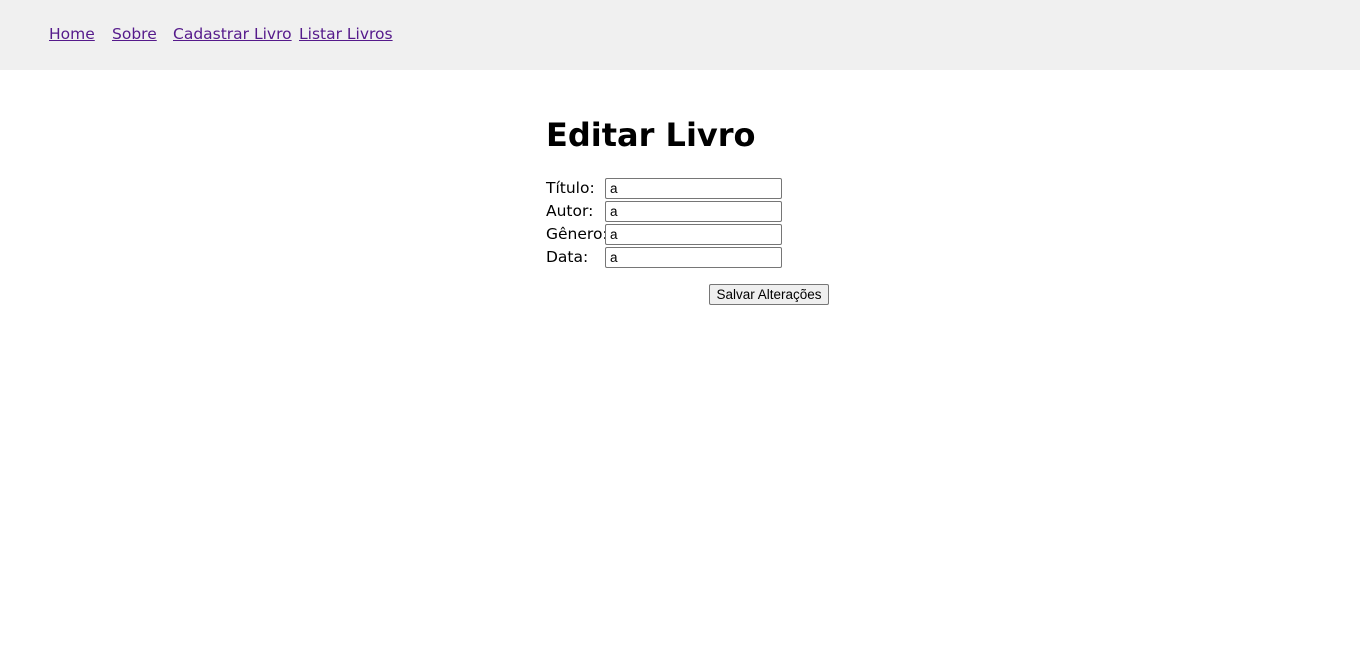  Describe the element at coordinates (232, 34) in the screenshot. I see `nav-link-cadastrar-livro: Cadastrar Livro` at that location.